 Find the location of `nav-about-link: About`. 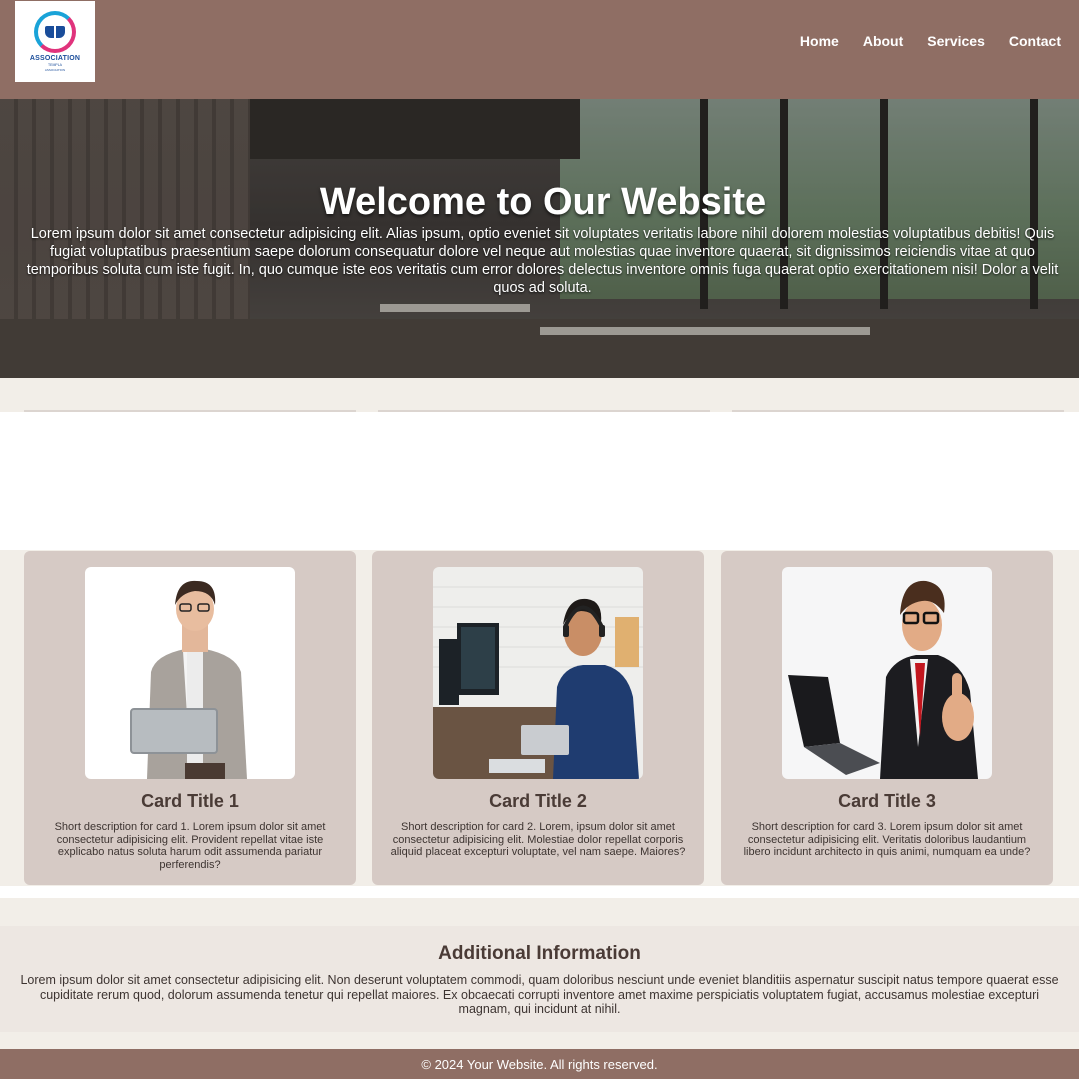

nav-about-link: About is located at coordinates (883, 41).